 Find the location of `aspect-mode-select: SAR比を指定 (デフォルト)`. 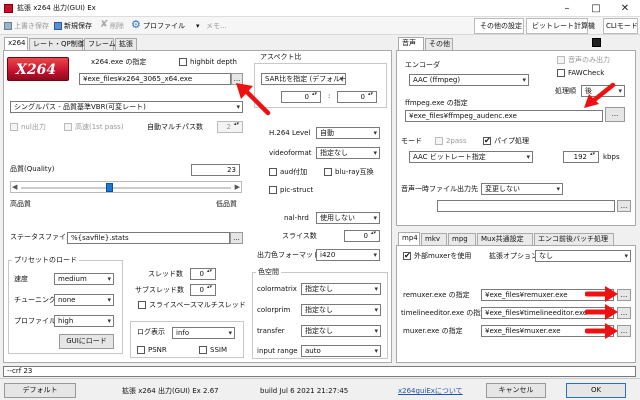

aspect-mode-select: SAR比を指定 (デフォルト) is located at coordinates (303, 79).